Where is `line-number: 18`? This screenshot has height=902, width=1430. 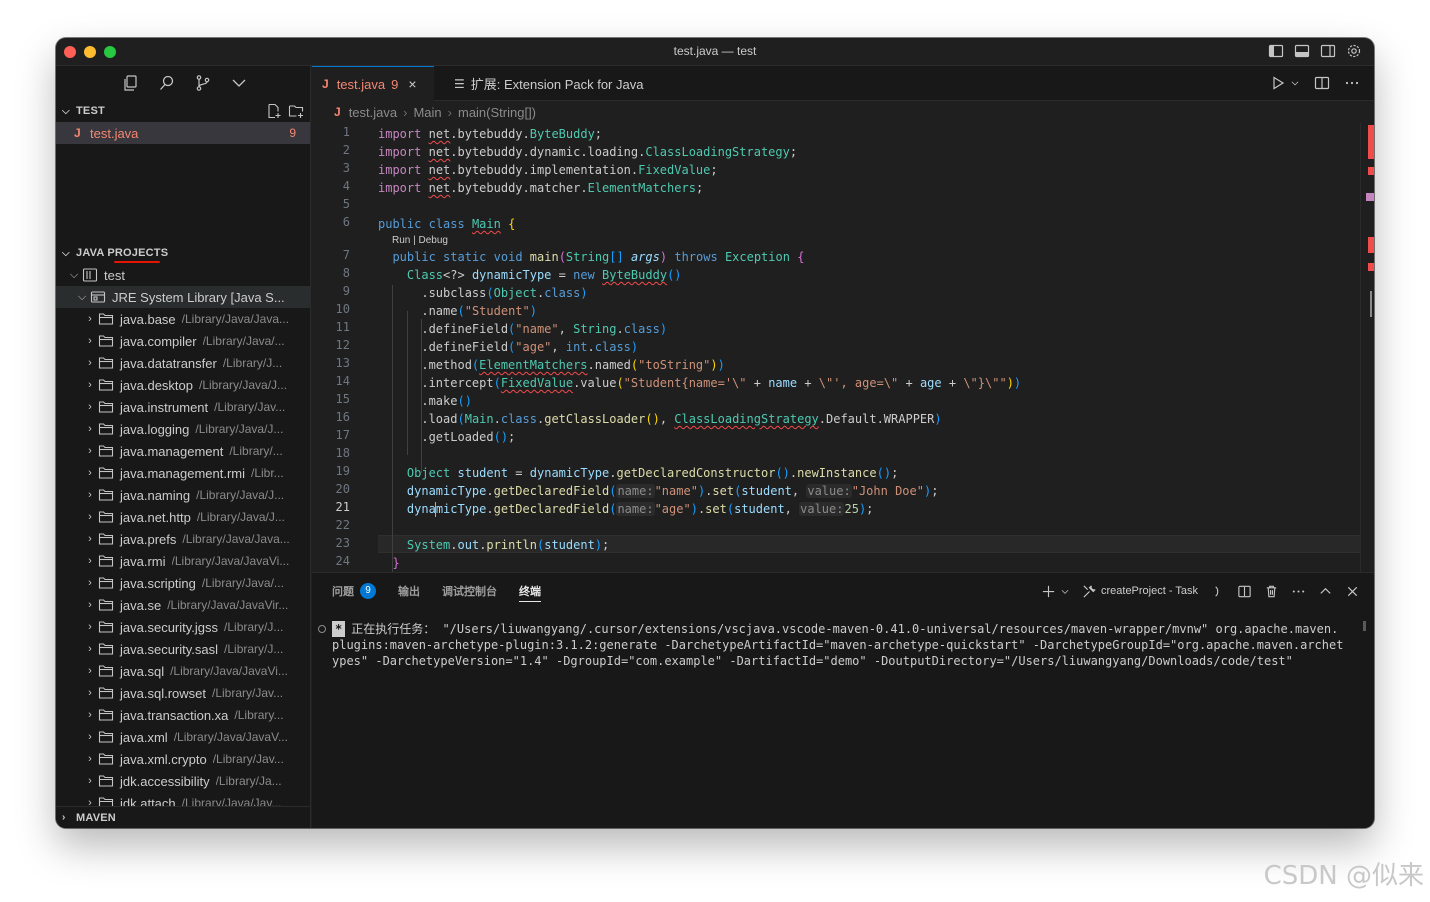
line-number: 18 is located at coordinates (342, 453).